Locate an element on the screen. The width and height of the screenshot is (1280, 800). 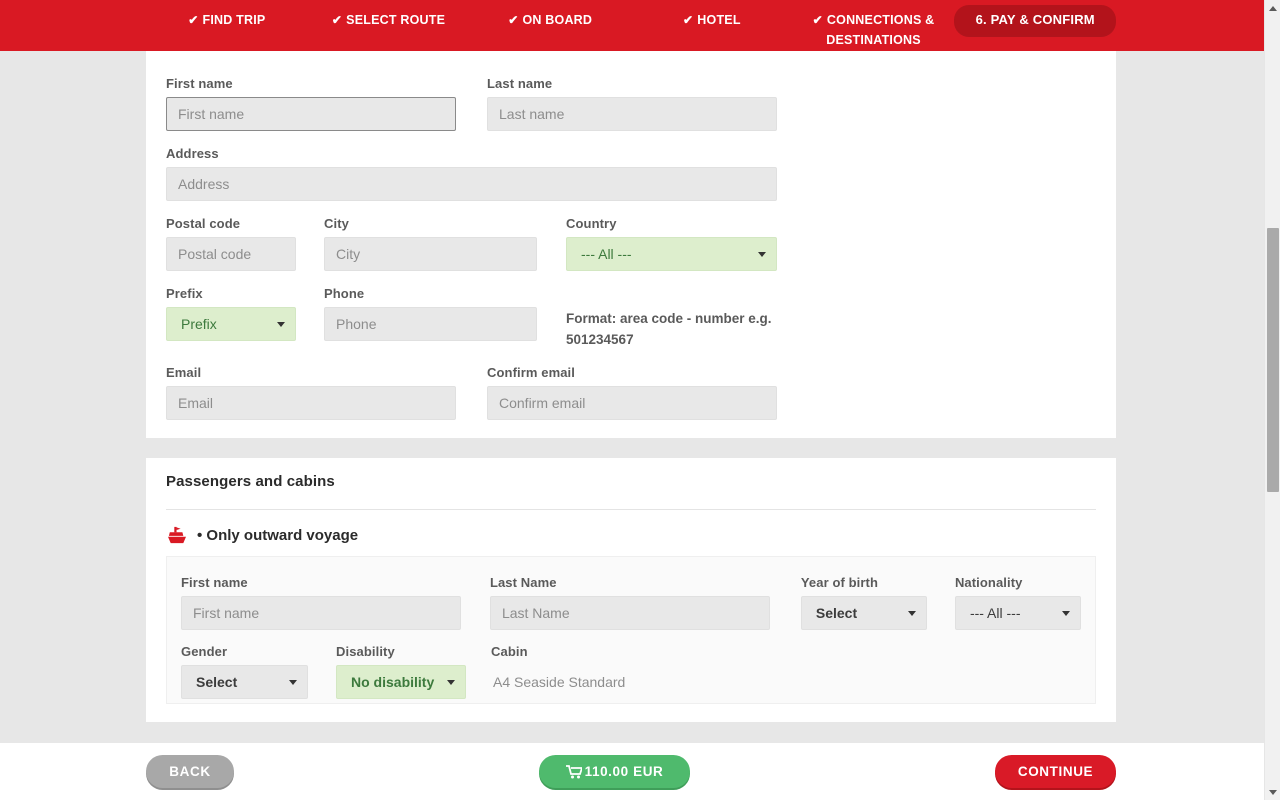
step-hotel: ✔ HOTEL is located at coordinates (712, 20).